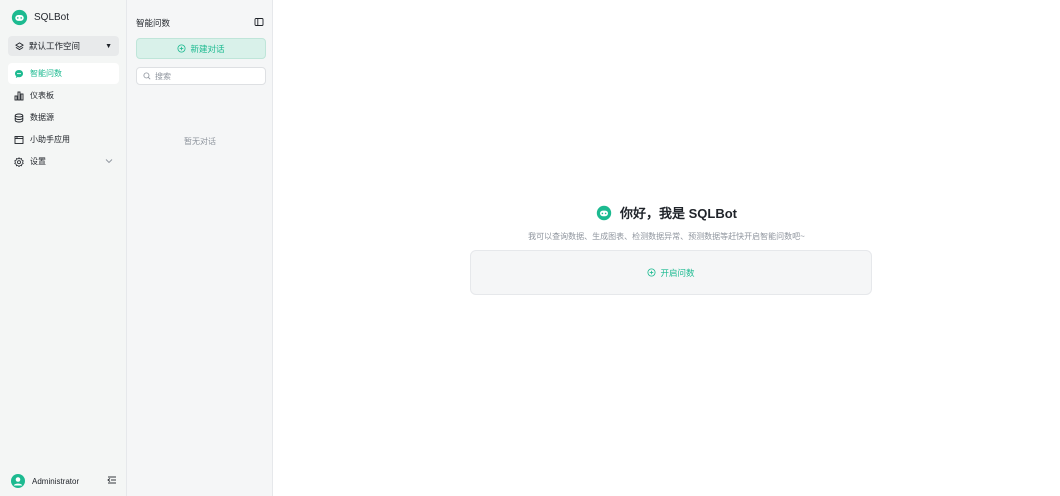  Describe the element at coordinates (200, 141) in the screenshot. I see `empty-state-text: 暂无对话` at that location.